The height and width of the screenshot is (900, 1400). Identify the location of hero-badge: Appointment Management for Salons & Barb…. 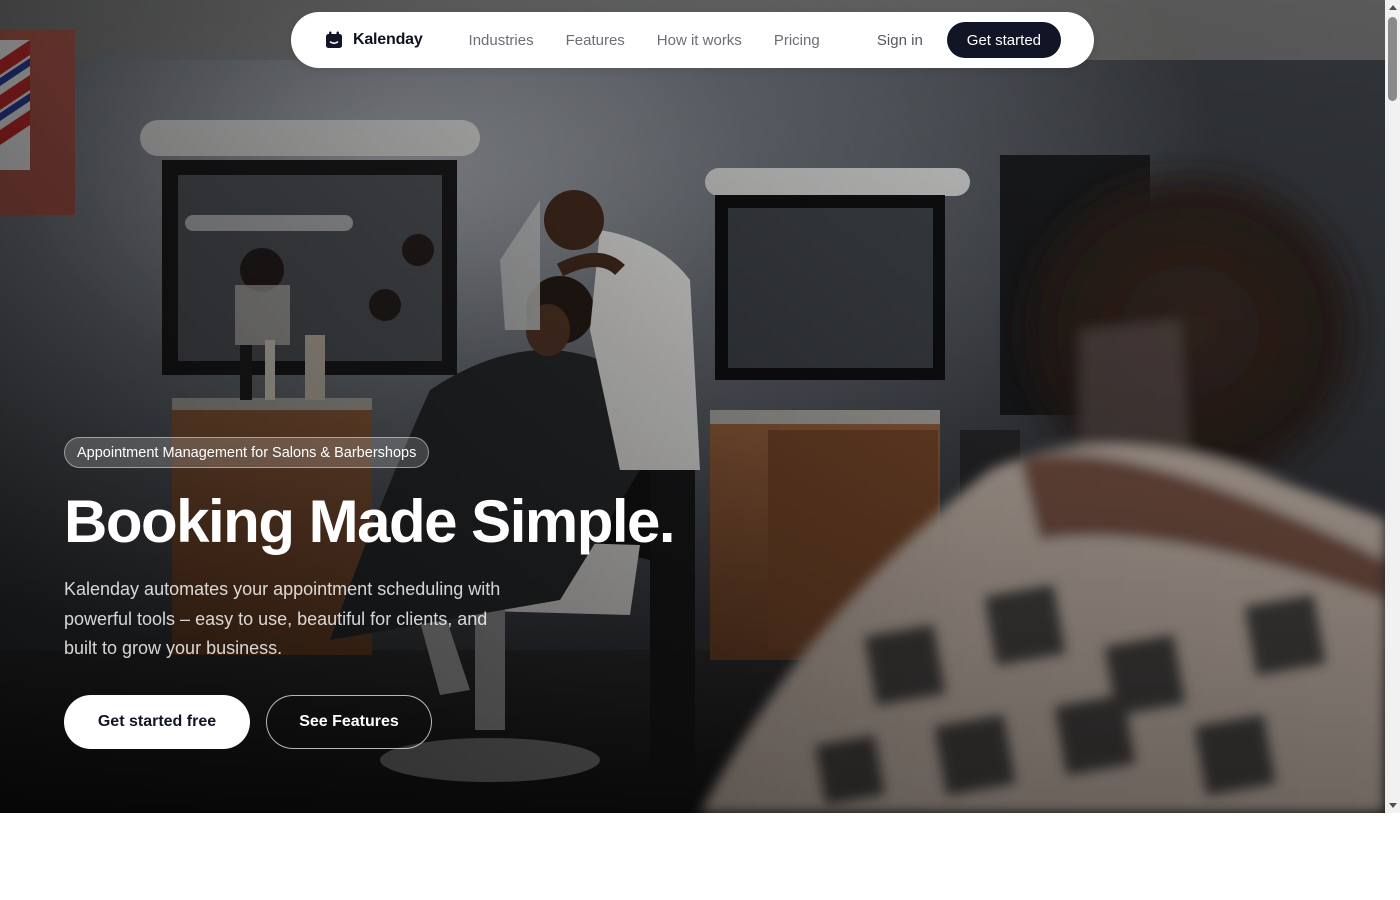
(247, 452).